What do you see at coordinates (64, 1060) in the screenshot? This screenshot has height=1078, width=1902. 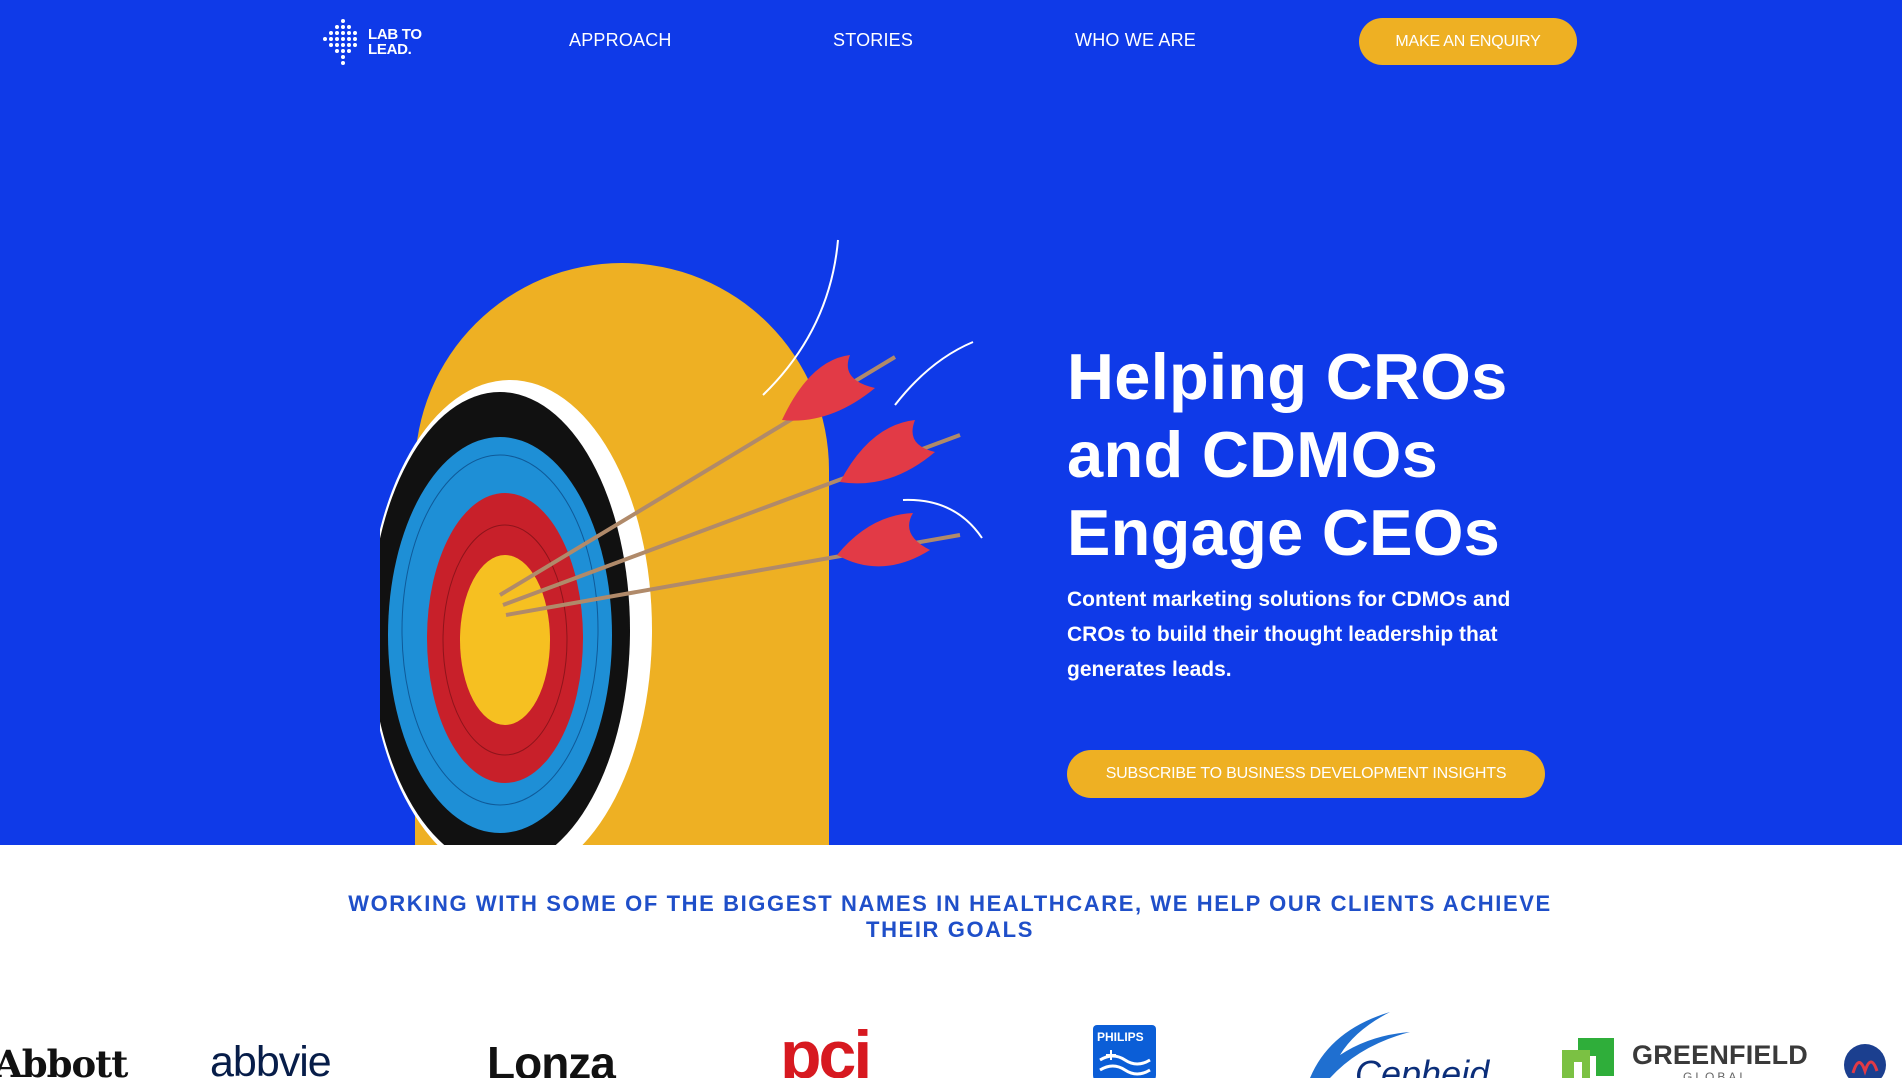 I see `client-logo-abbott: Abbott` at bounding box center [64, 1060].